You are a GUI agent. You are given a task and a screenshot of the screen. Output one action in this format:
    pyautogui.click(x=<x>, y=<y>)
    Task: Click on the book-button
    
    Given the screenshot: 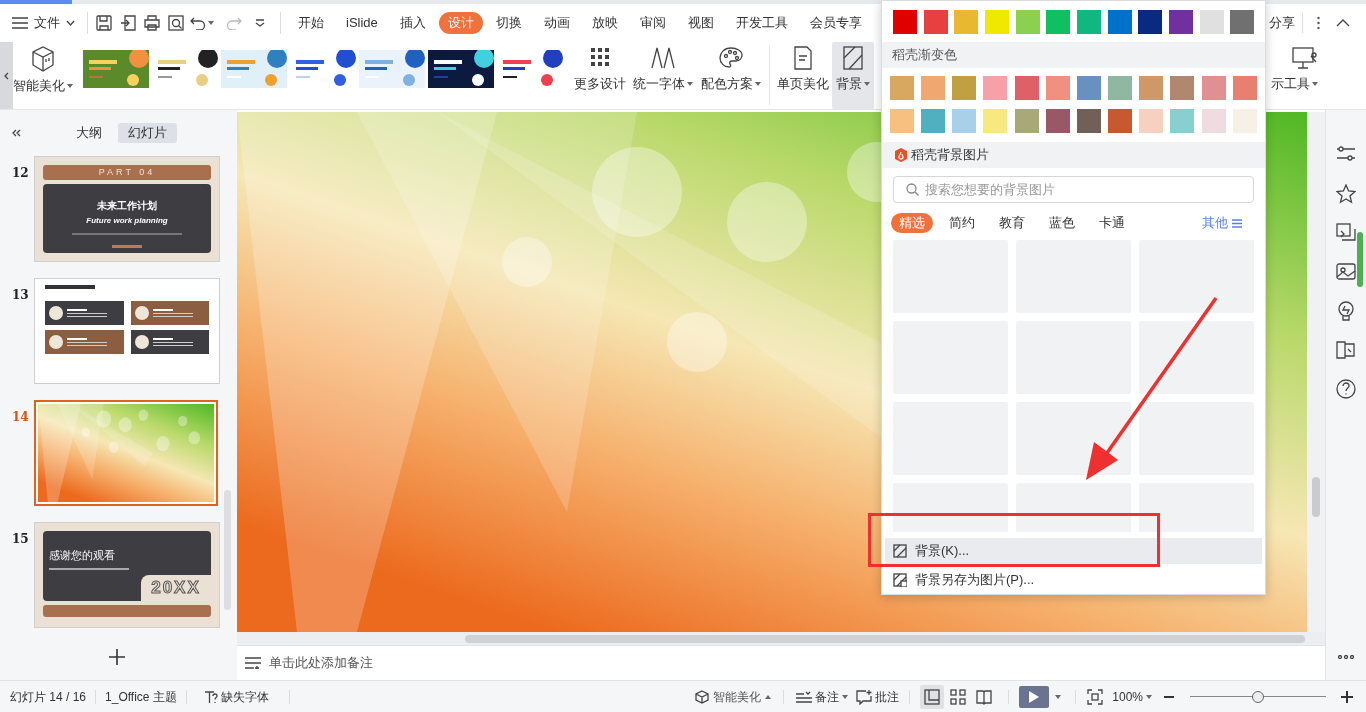 What is the action you would take?
    pyautogui.click(x=1346, y=350)
    